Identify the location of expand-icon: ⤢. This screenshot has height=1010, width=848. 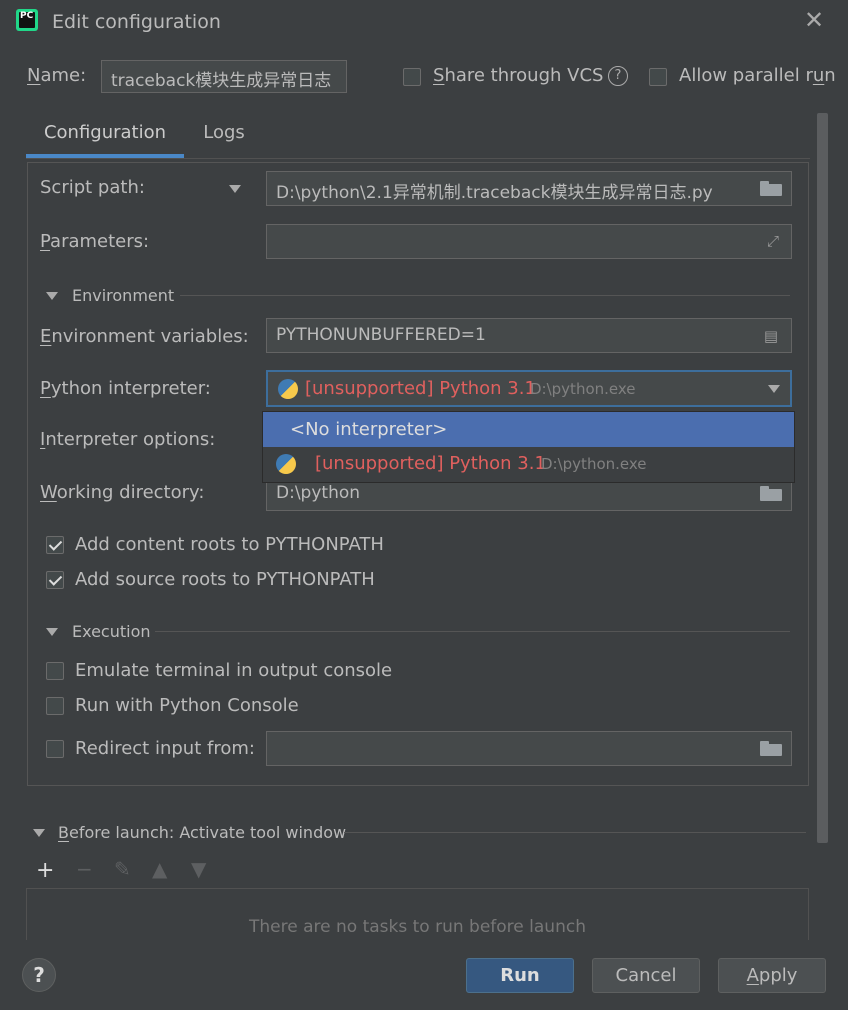
(773, 241).